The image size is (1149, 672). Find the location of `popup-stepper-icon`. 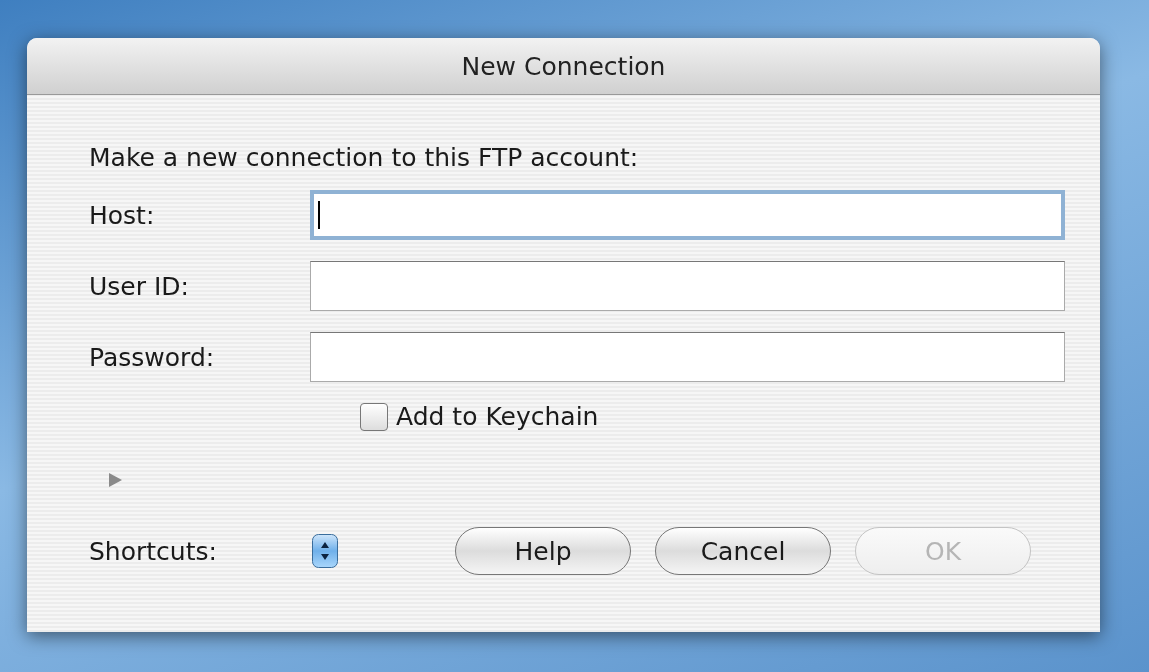

popup-stepper-icon is located at coordinates (325, 551).